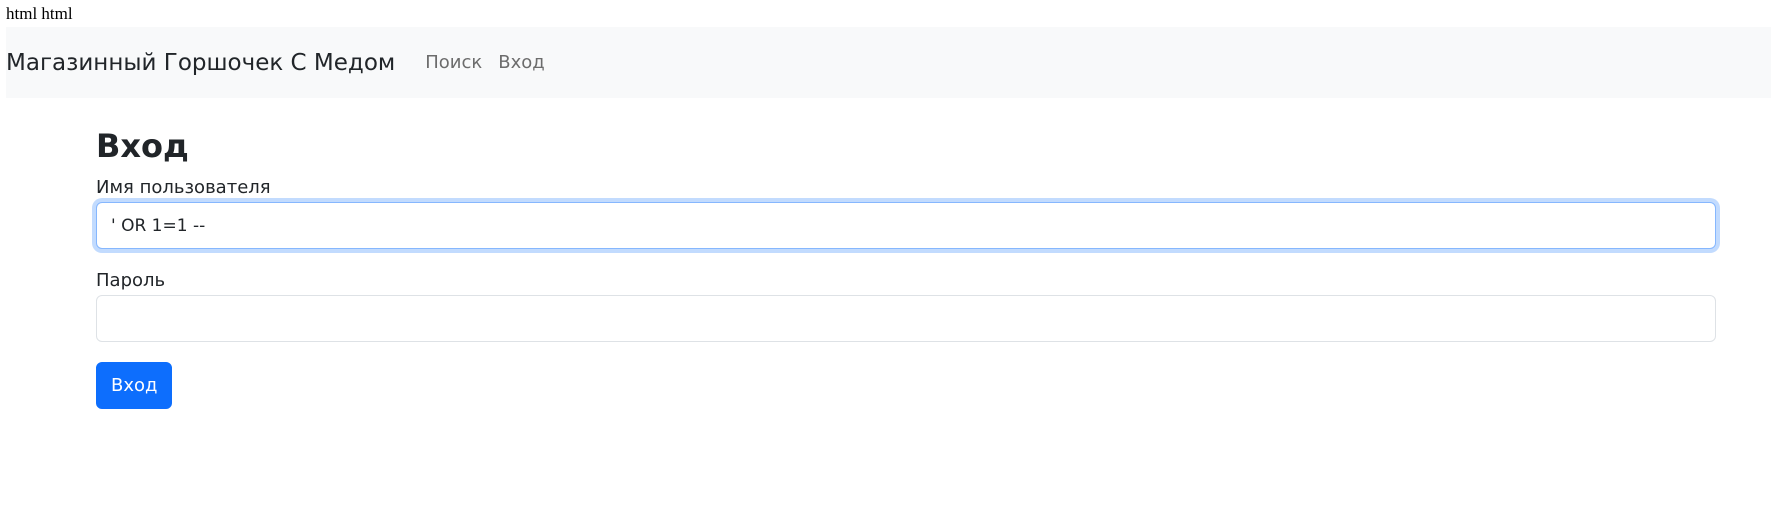 The width and height of the screenshot is (1771, 526). I want to click on password-input, so click(906, 318).